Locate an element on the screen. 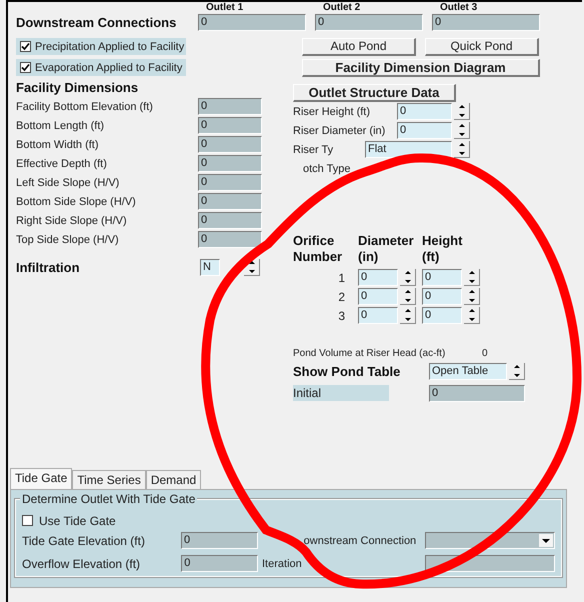 The height and width of the screenshot is (602, 584). column-header: Height (ft) is located at coordinates (443, 249).